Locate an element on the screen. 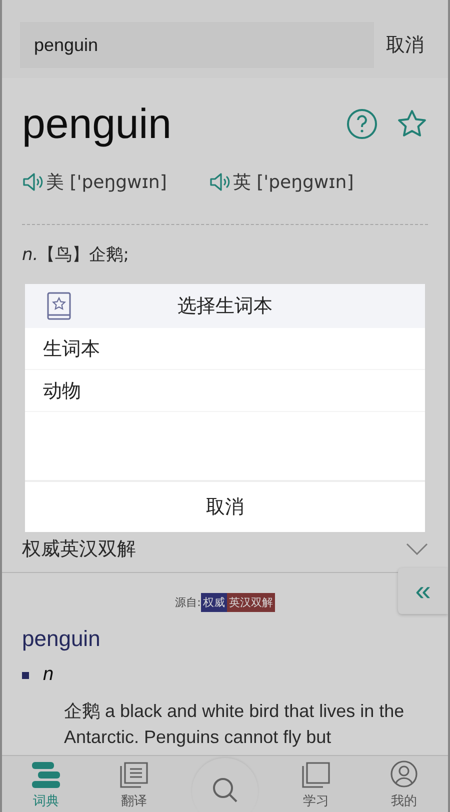 This screenshot has height=812, width=450. definition-text: 企鹅 a black and white bird that lives in the Antarctic. Penguins cannot fly but is located at coordinates (235, 724).